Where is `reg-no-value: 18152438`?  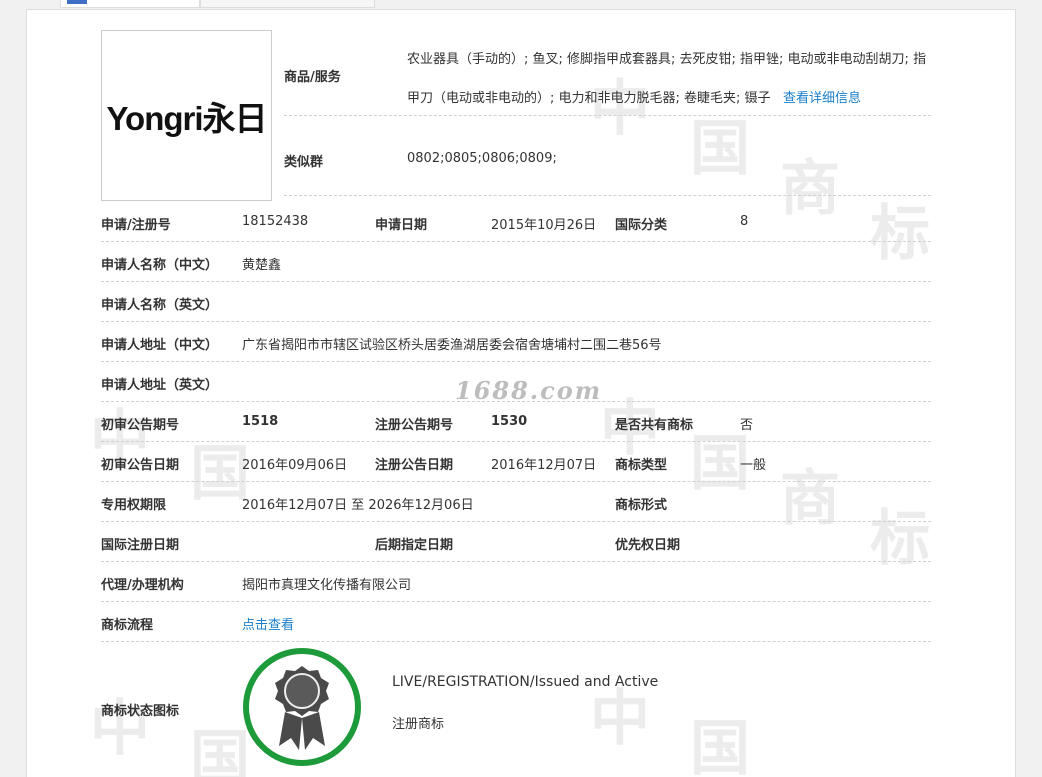 reg-no-value: 18152438 is located at coordinates (275, 221).